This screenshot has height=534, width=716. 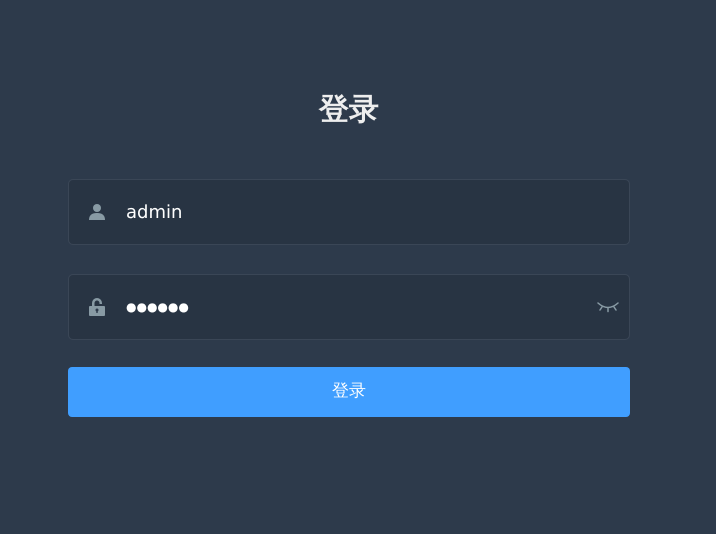 I want to click on username-input: admin, so click(x=372, y=212).